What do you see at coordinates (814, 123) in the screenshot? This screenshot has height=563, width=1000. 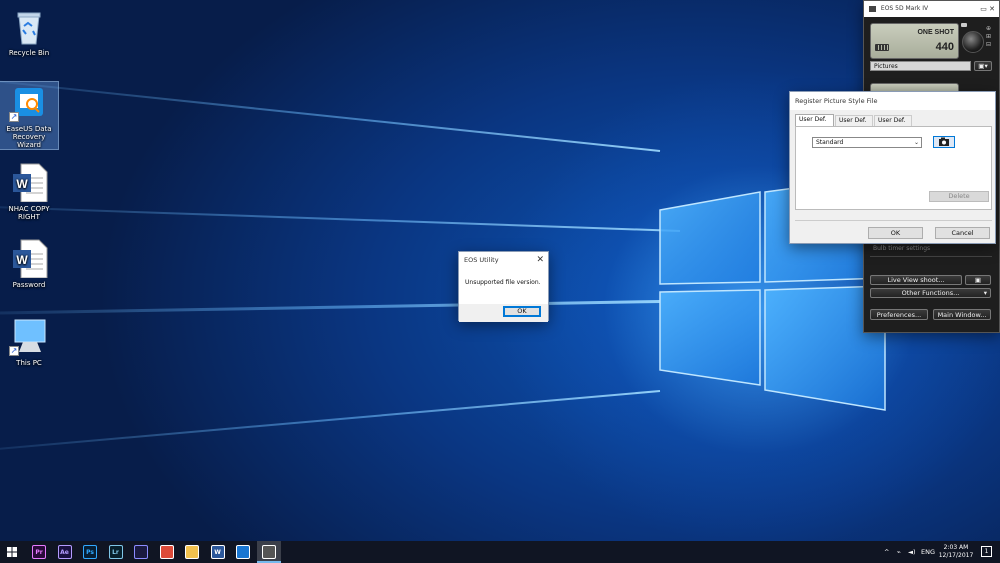 I see `tab-user-def-1: User Def. 1` at bounding box center [814, 123].